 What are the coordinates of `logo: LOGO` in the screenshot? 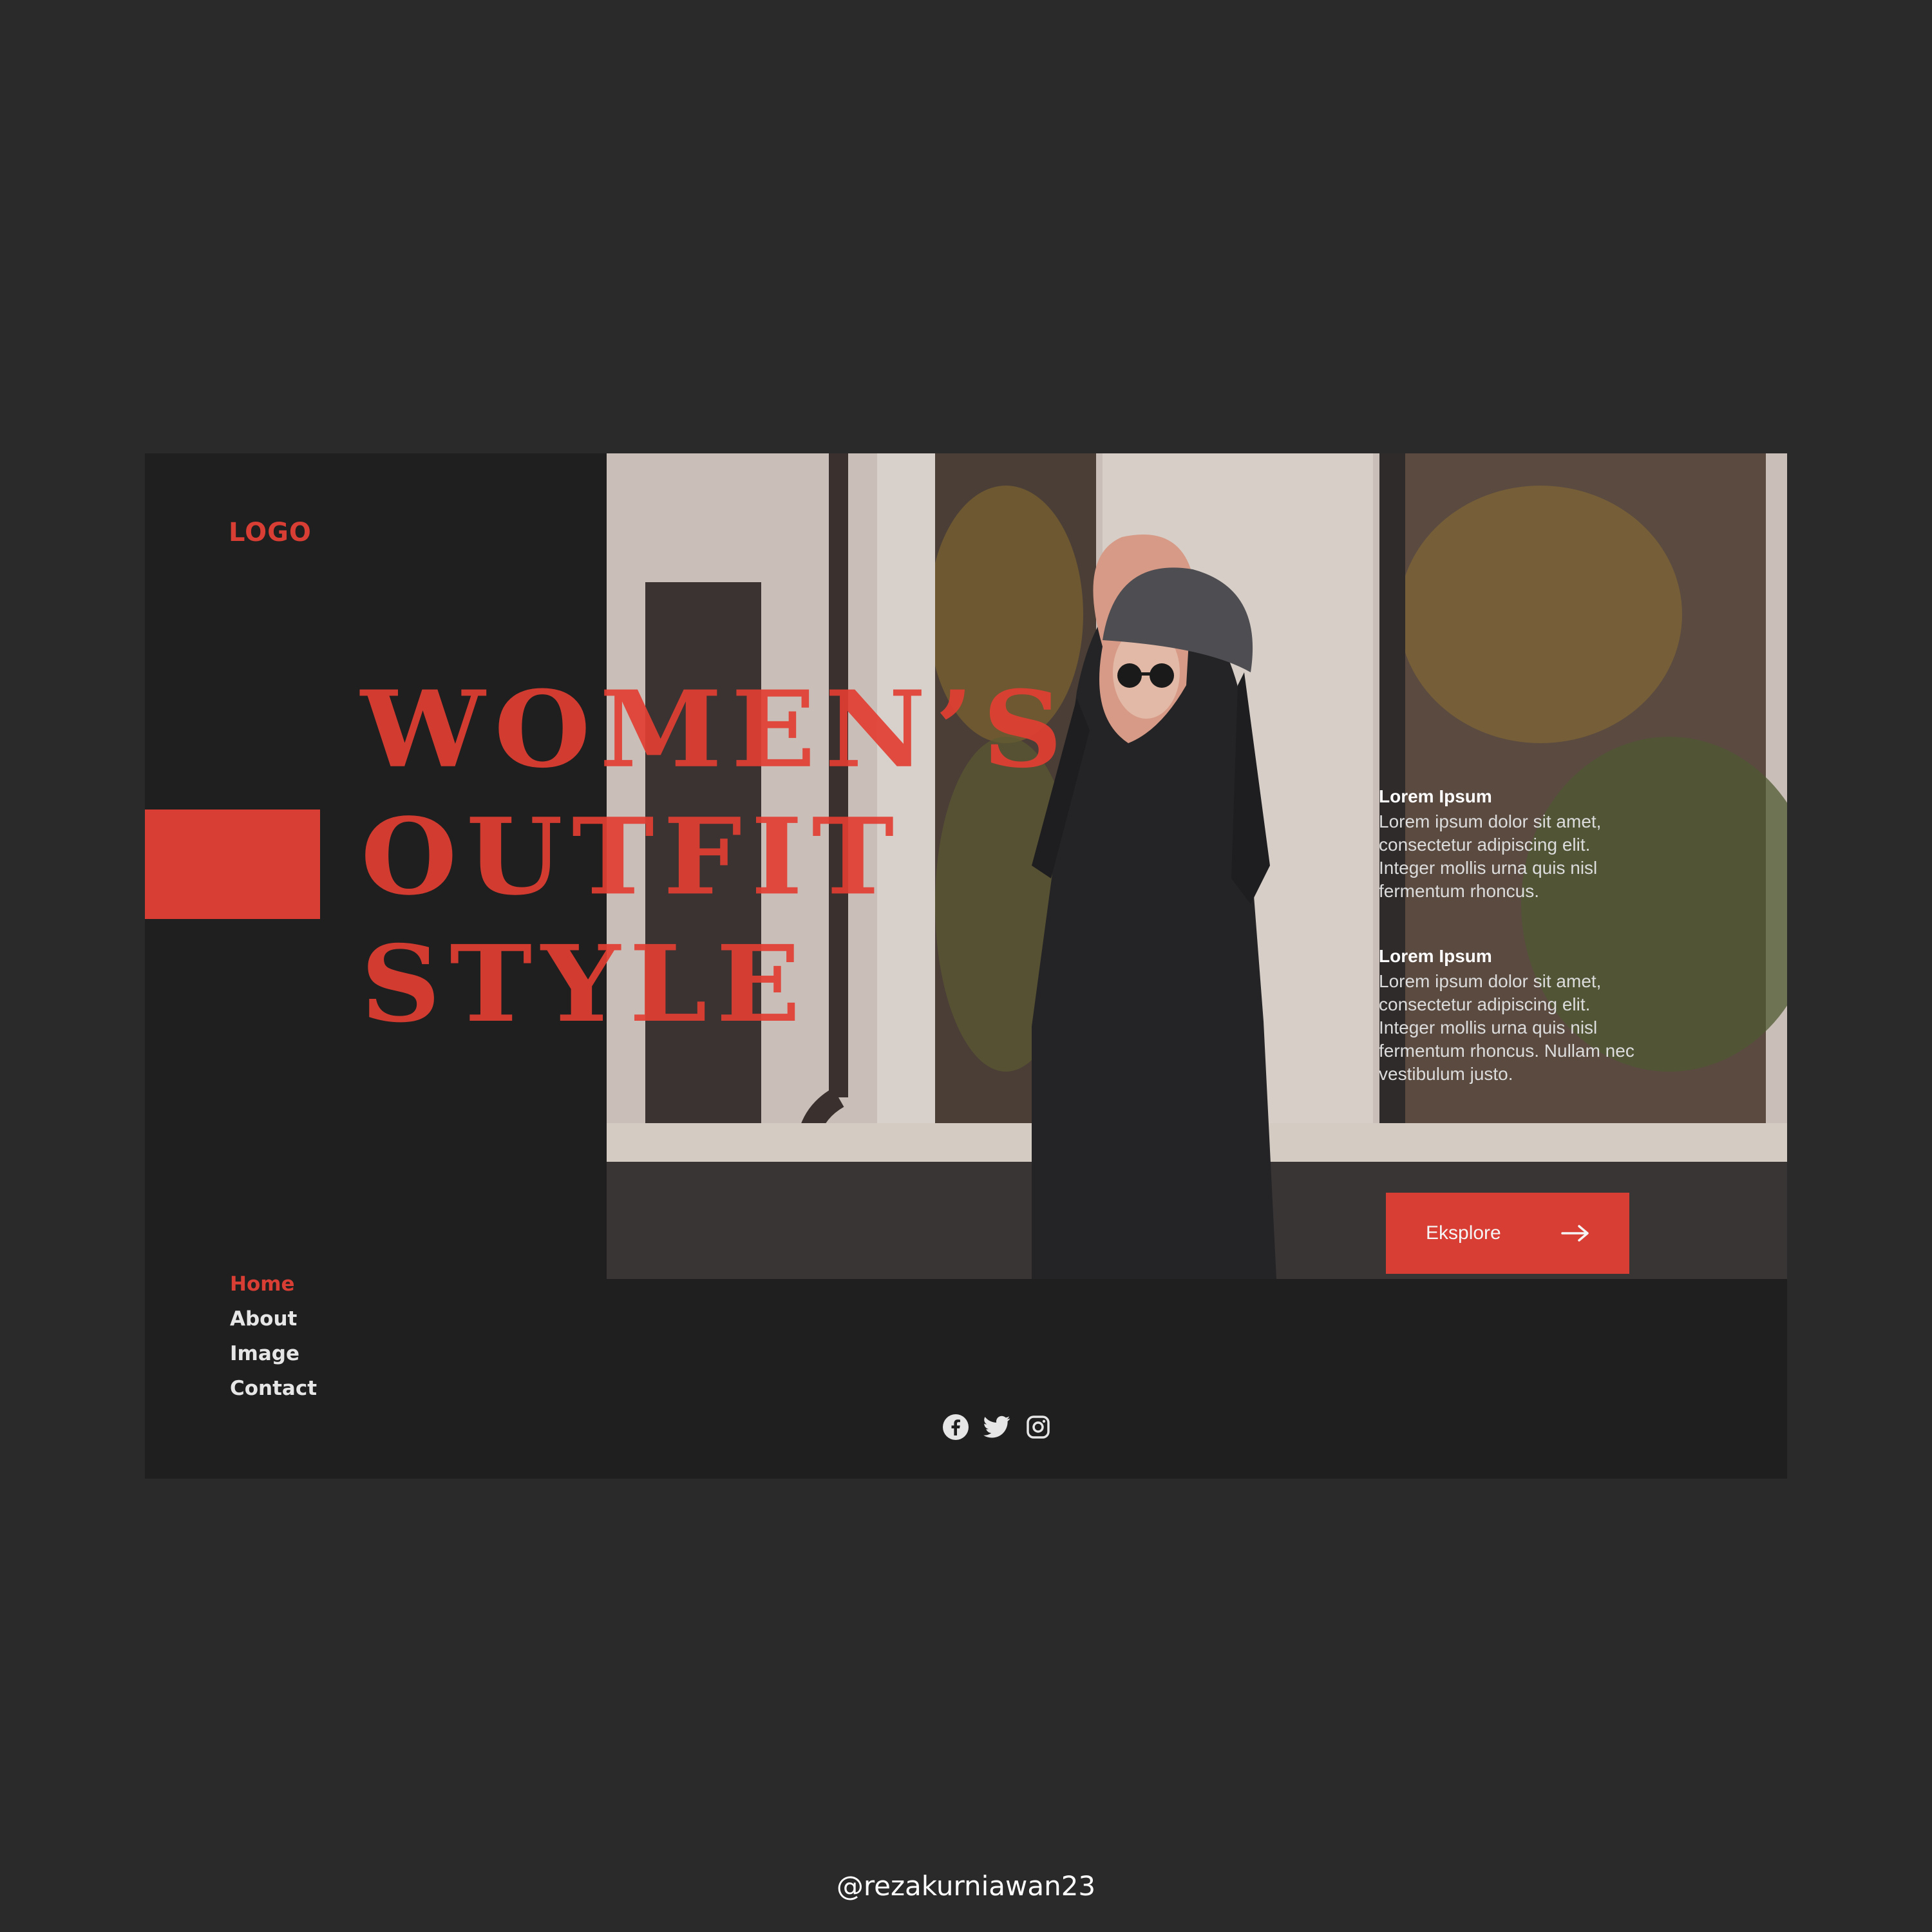 It's located at (270, 532).